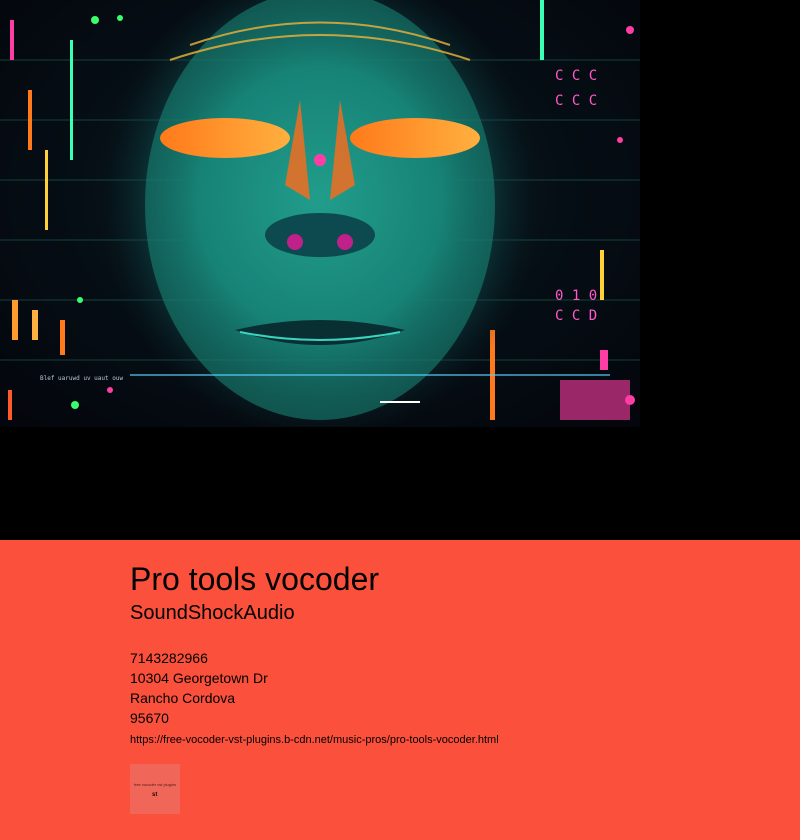 This screenshot has width=800, height=840. Describe the element at coordinates (576, 316) in the screenshot. I see `svg-text: C C D` at that location.